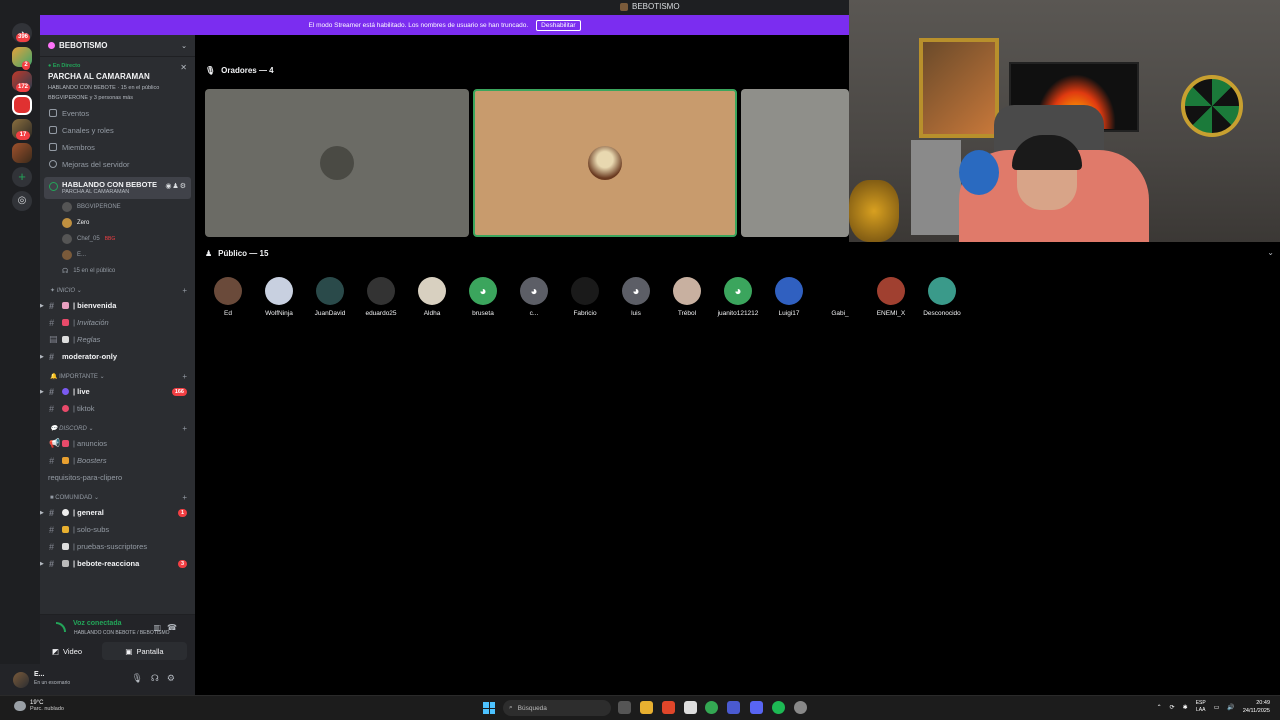 This screenshot has height=720, width=1280. I want to click on screen-icon: ▣, so click(129, 651).